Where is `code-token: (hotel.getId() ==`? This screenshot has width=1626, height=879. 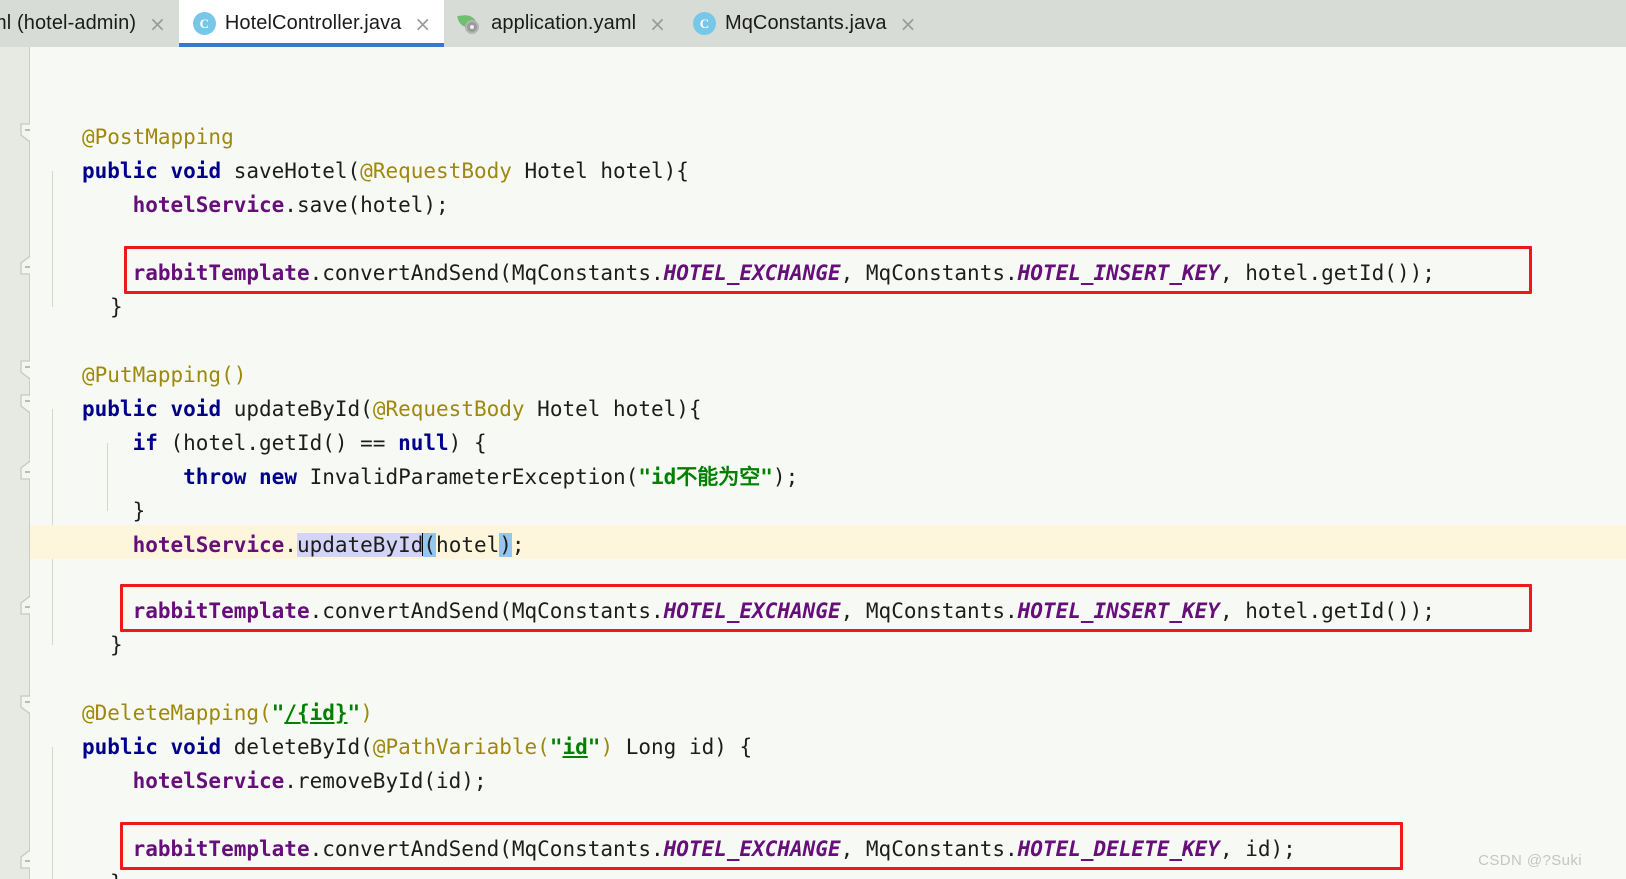
code-token: (hotel.getId() == is located at coordinates (278, 443).